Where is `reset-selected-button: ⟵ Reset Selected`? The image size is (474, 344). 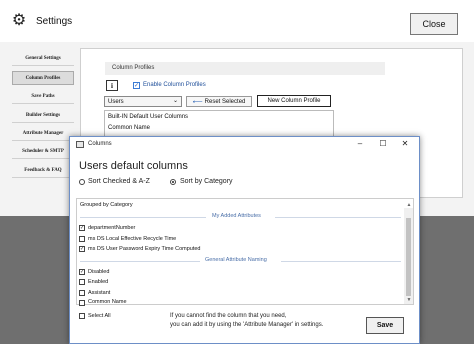
reset-selected-button: ⟵ Reset Selected is located at coordinates (219, 101).